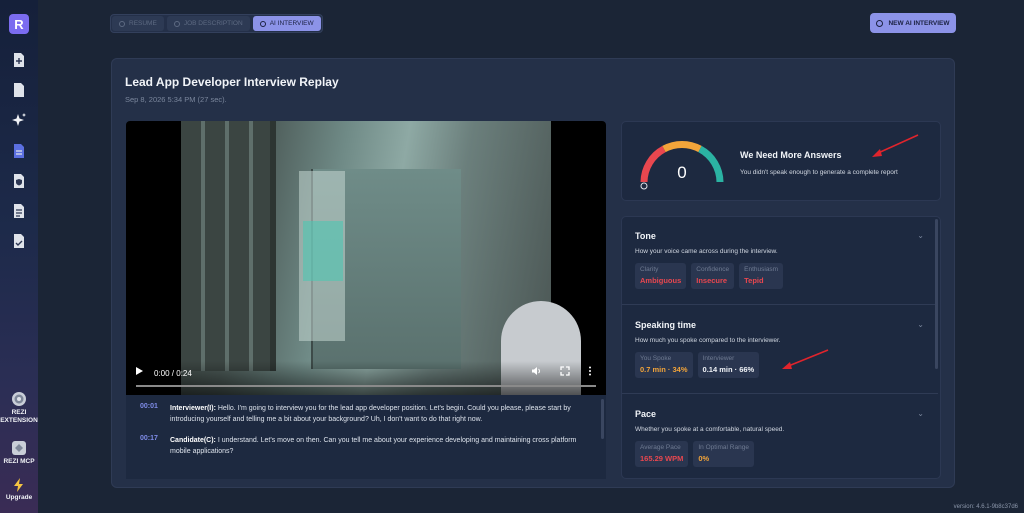 The image size is (1024, 513). What do you see at coordinates (150, 446) in the screenshot?
I see `transcript-timestamp: 00:17` at bounding box center [150, 446].